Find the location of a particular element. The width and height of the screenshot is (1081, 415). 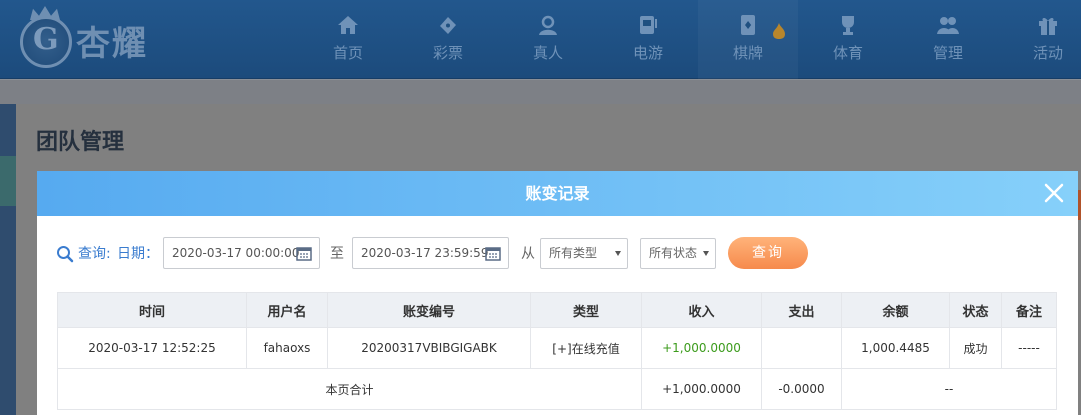

brand-logo: G 杏耀 is located at coordinates (95, 39).